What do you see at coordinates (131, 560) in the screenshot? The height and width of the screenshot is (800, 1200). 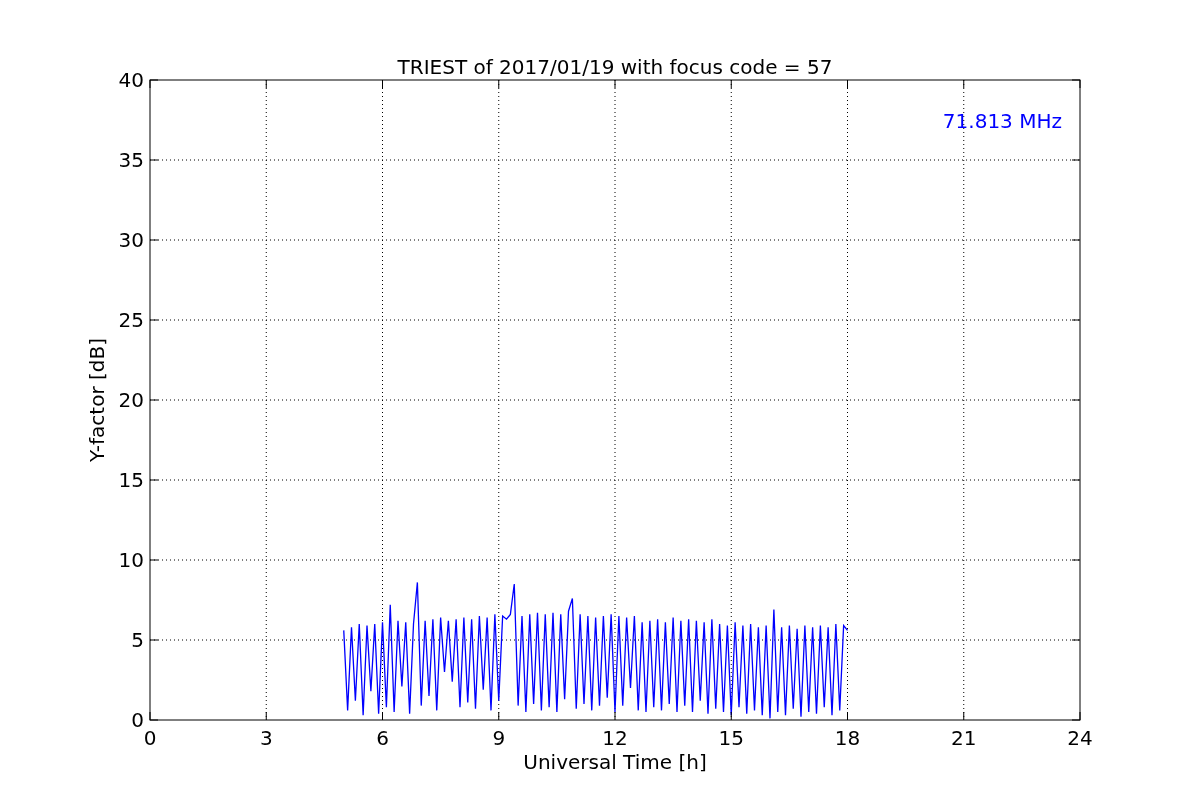 I see `tick-label: 10` at bounding box center [131, 560].